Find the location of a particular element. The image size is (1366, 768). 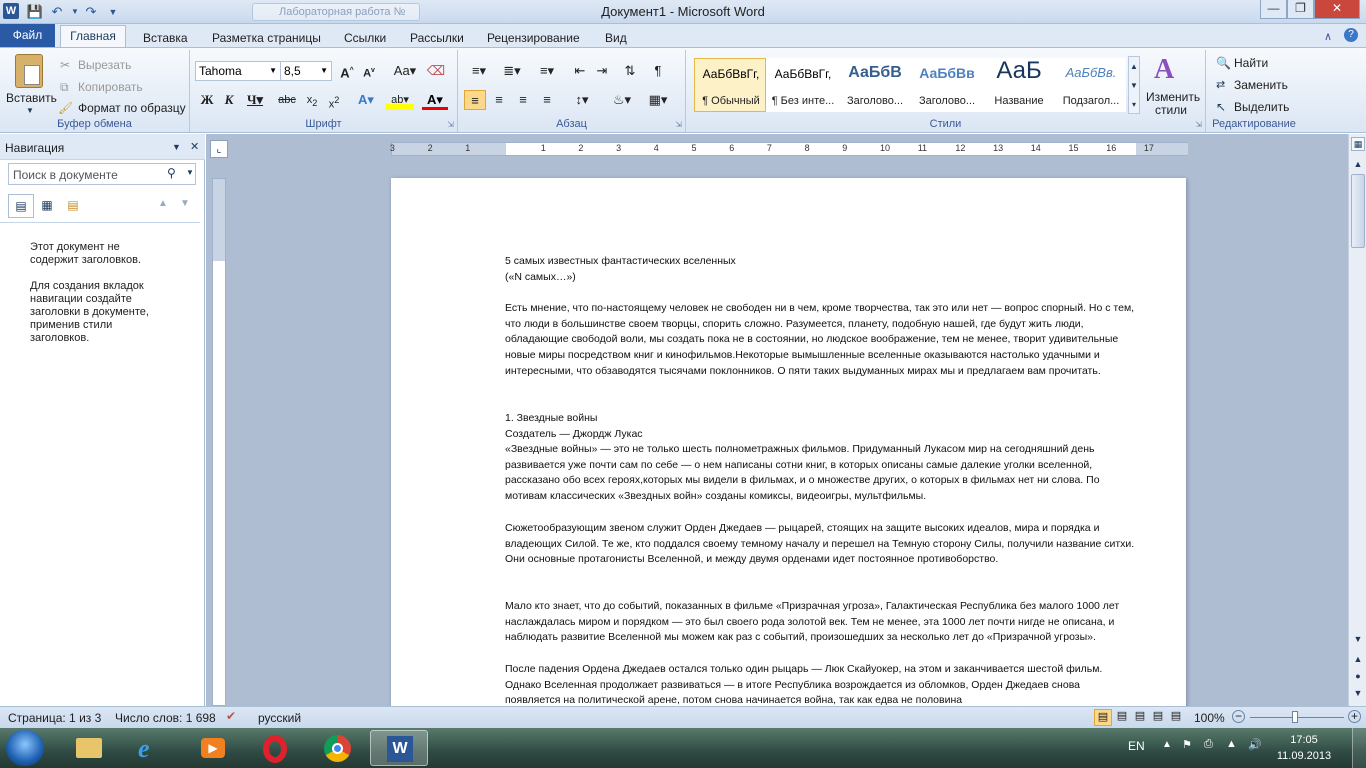

zoom-slider-thumb is located at coordinates (1295, 717).